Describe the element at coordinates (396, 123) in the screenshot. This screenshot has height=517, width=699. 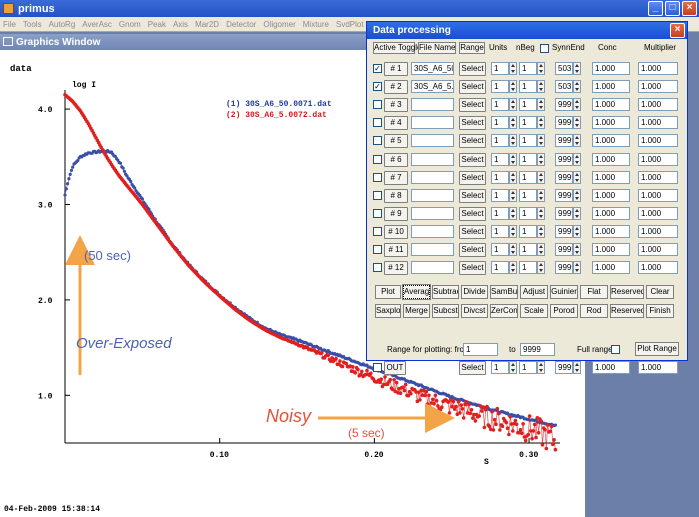
I see `row-id-button: # 4` at that location.